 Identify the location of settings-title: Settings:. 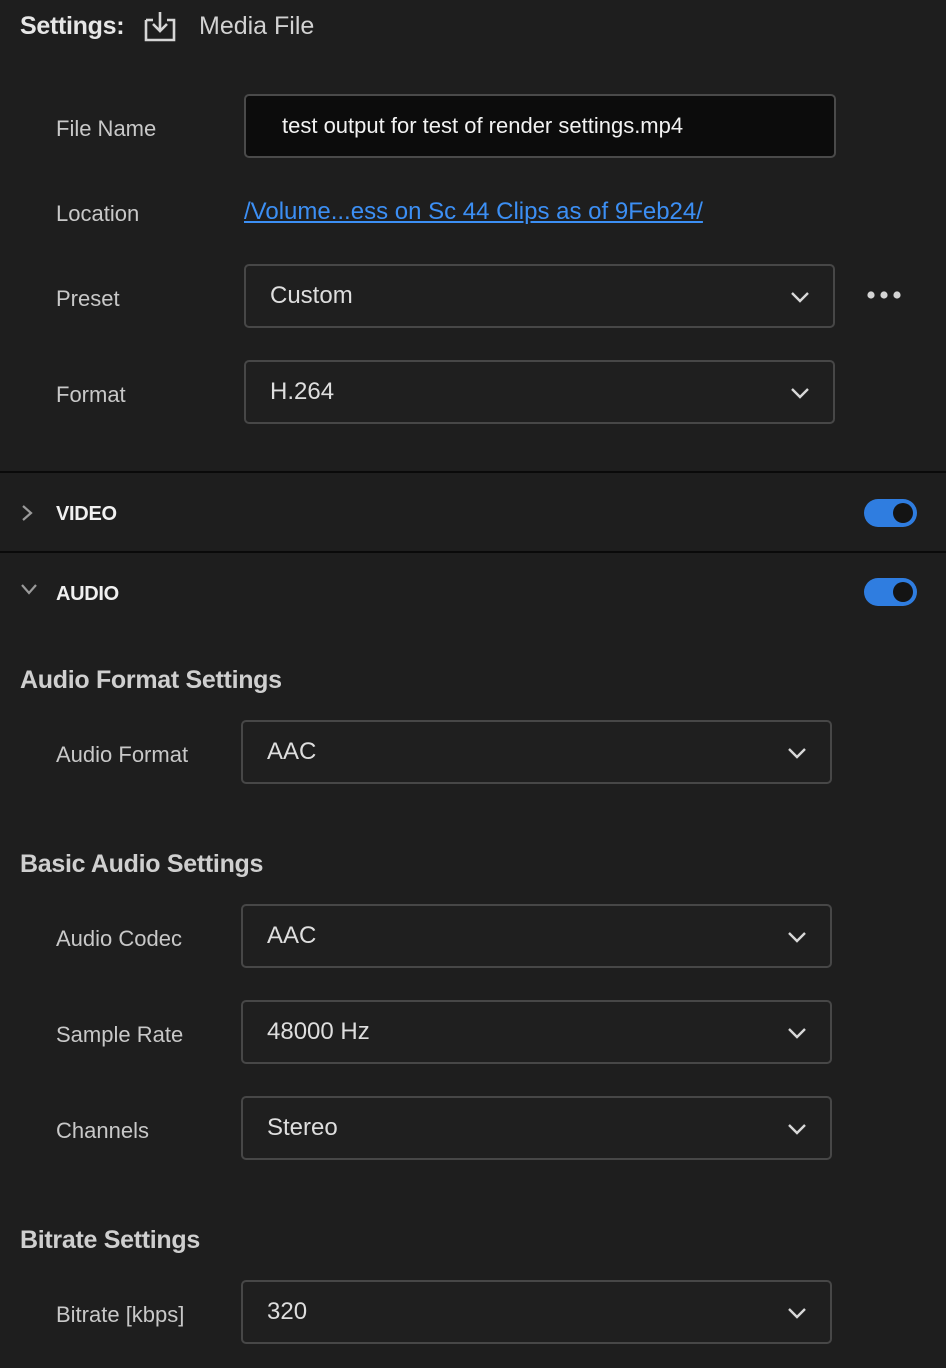
(72, 26).